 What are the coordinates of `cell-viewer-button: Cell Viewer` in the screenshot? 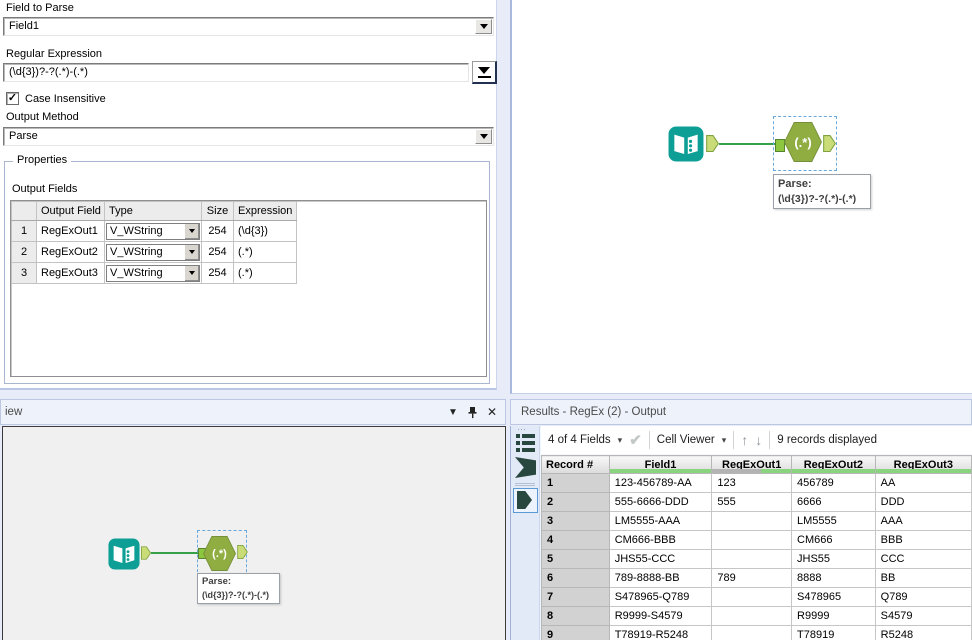 It's located at (686, 440).